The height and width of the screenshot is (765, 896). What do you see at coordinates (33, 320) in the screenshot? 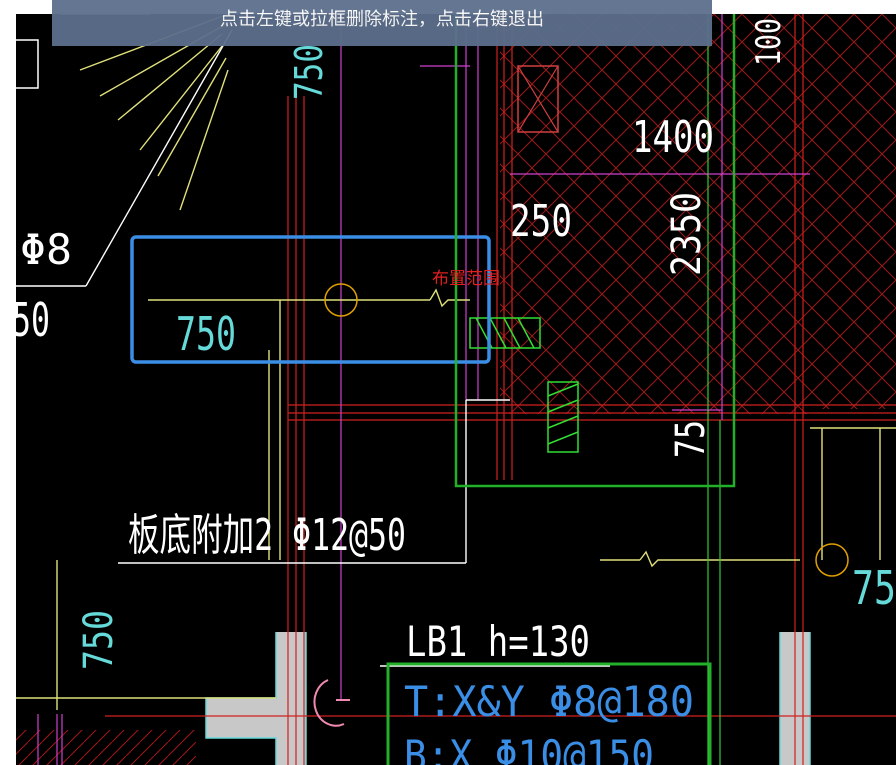
I see `dim-50-left: 50` at bounding box center [33, 320].